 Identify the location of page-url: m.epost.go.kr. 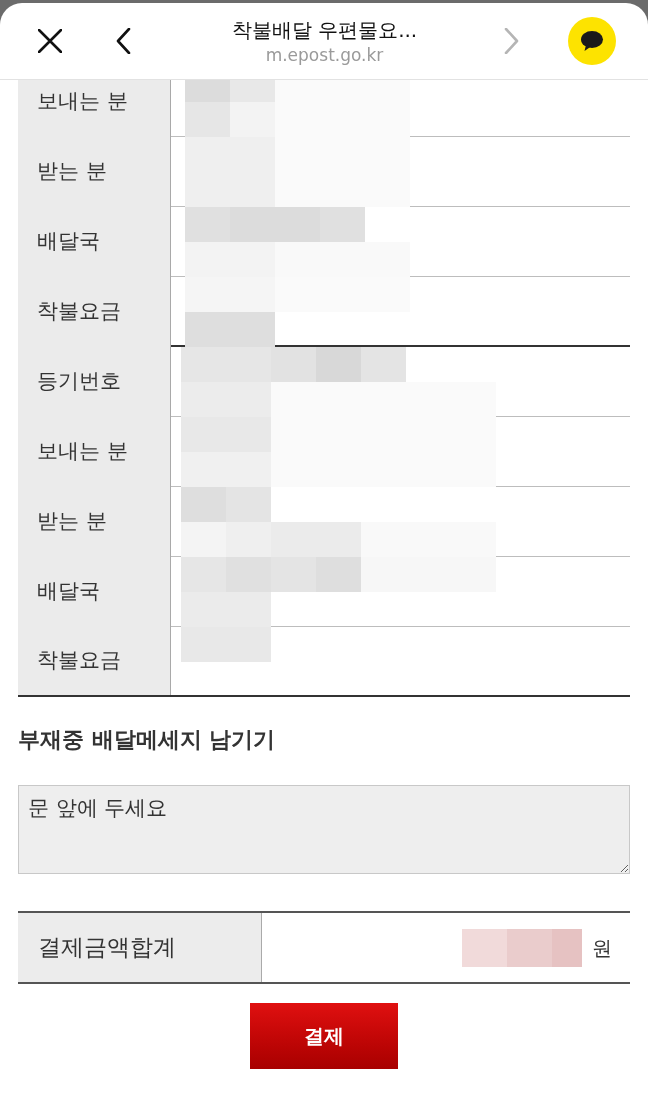
(324, 55).